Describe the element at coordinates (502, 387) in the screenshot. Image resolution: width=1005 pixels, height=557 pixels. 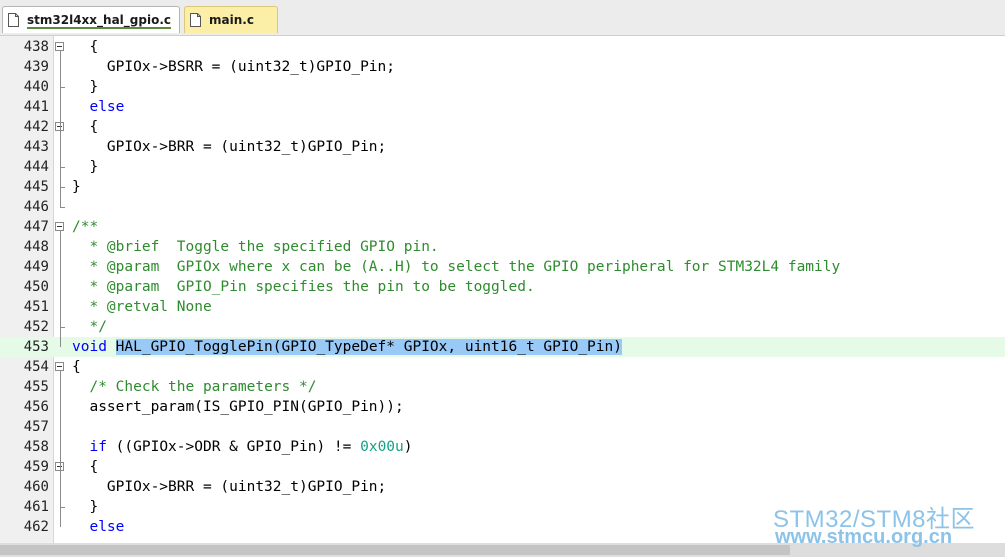
I see `code-line: 455 /* Check the parameters */` at that location.